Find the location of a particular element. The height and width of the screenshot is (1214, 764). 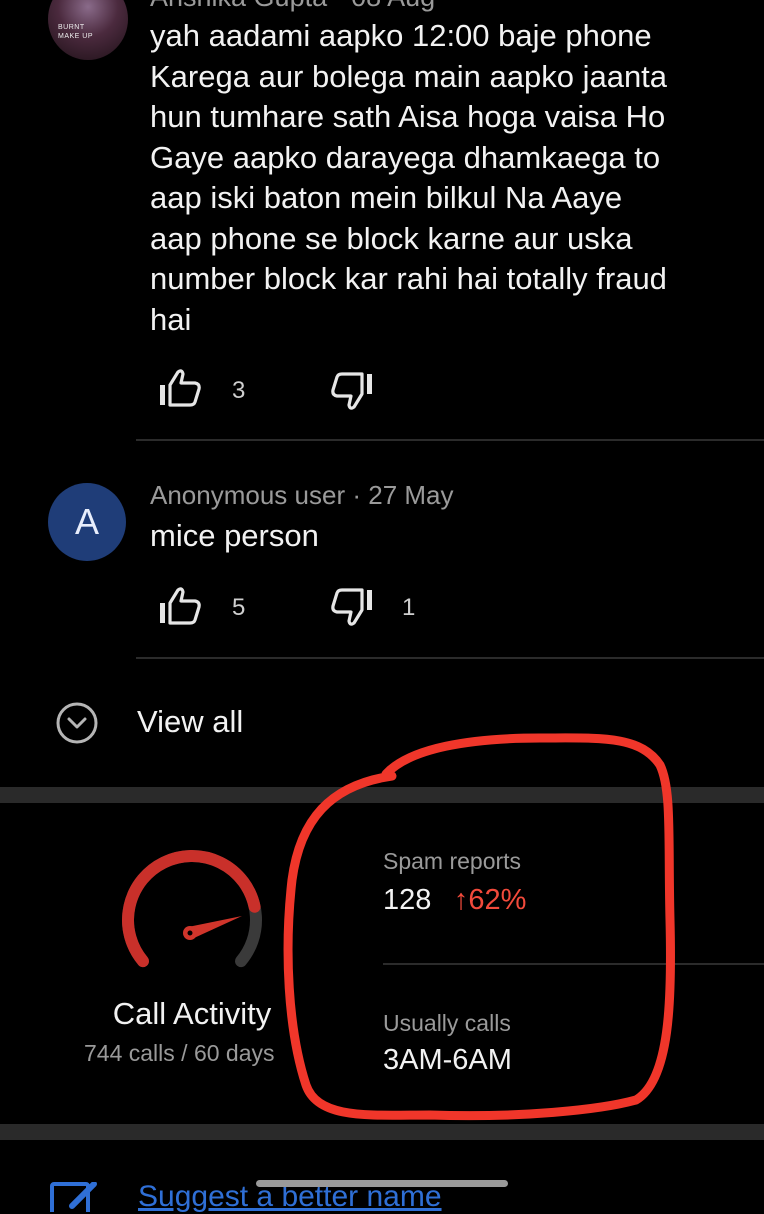

view-all-label: View all is located at coordinates (190, 721).